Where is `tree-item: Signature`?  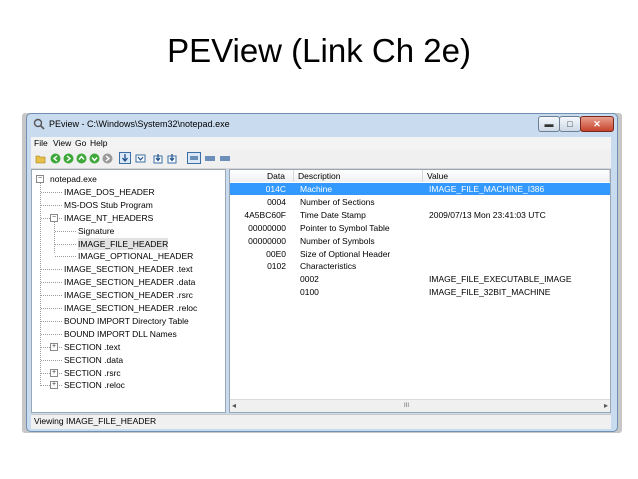 tree-item: Signature is located at coordinates (96, 231).